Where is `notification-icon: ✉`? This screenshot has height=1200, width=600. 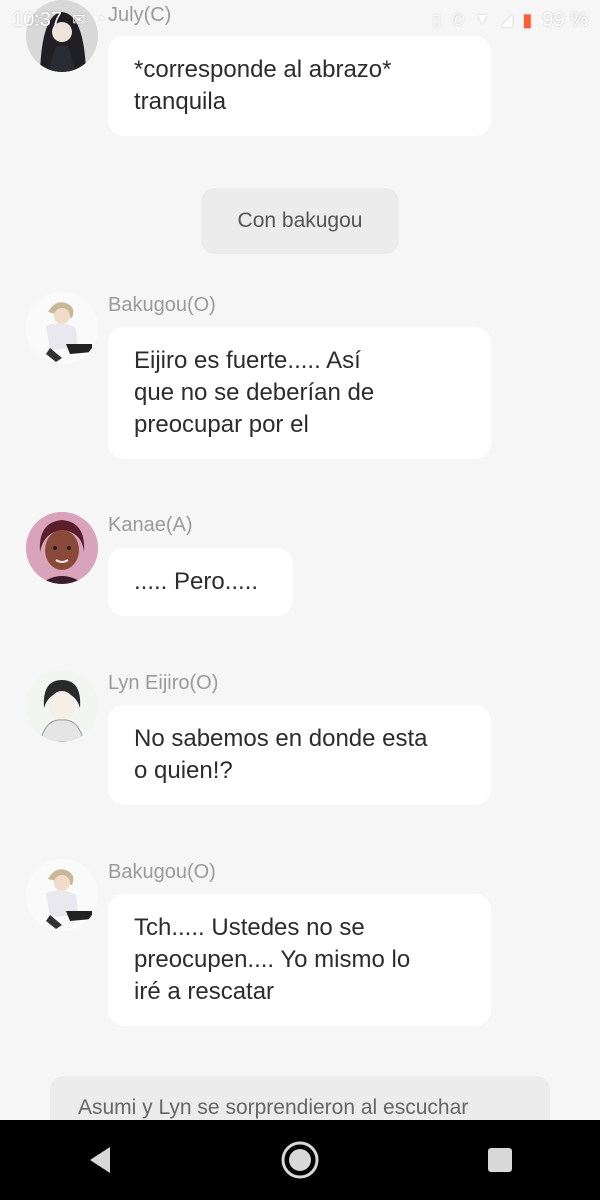 notification-icon: ✉ is located at coordinates (79, 20).